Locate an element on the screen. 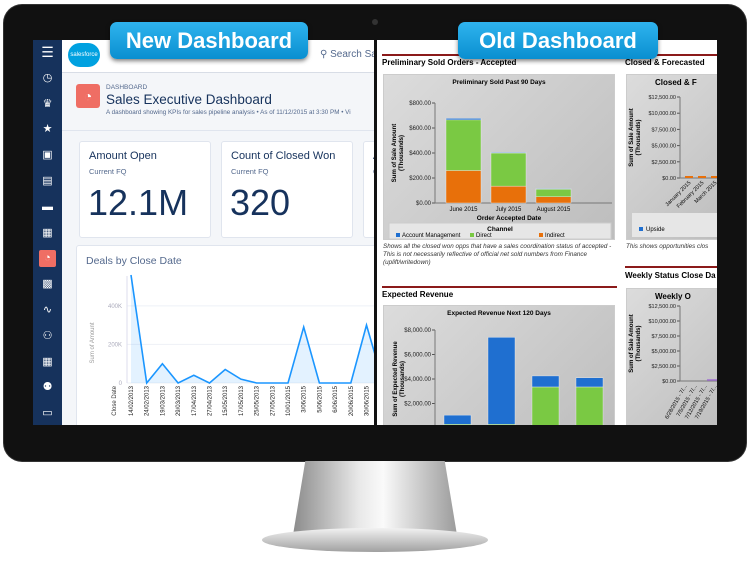  legend-box is located at coordinates (674, 225).